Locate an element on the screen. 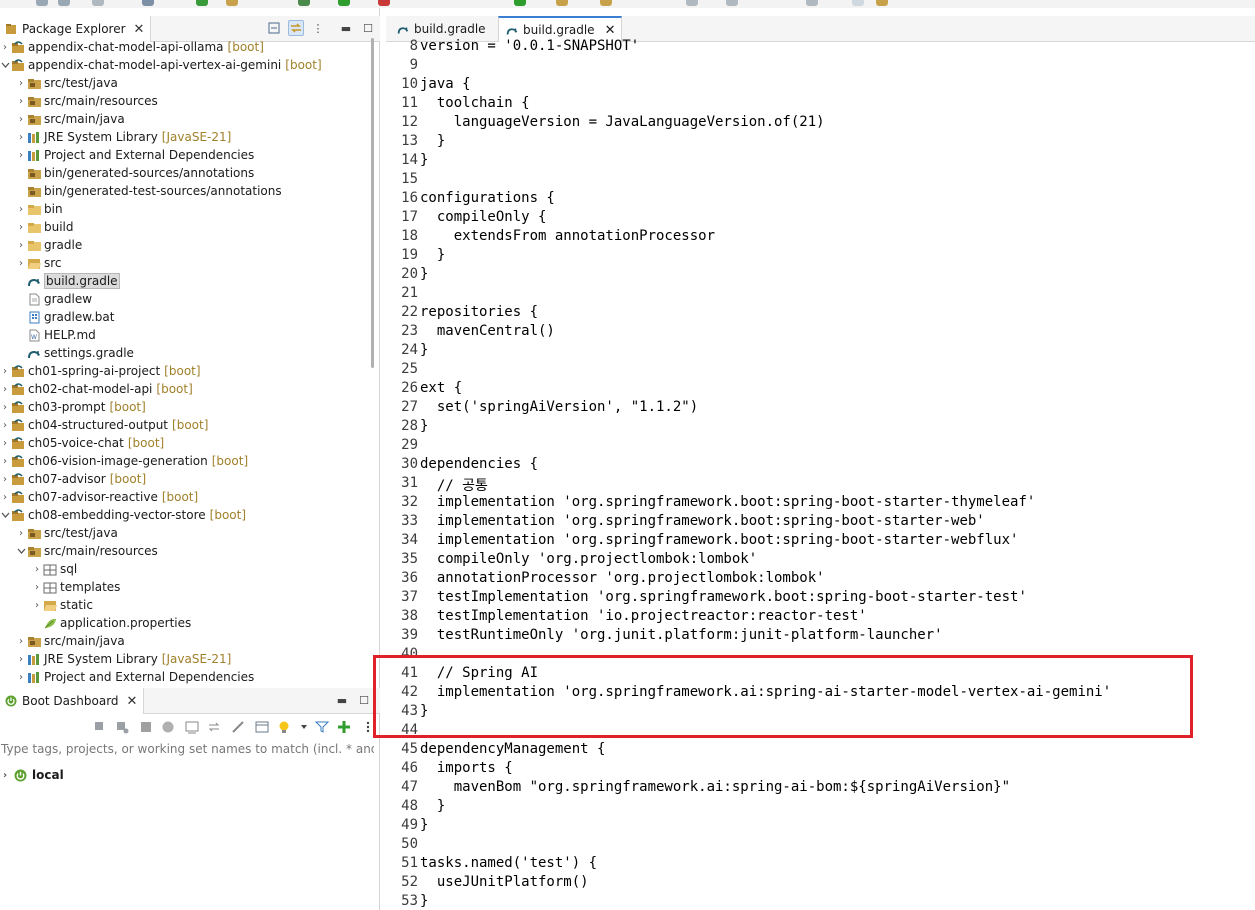  console-icon is located at coordinates (192, 727).